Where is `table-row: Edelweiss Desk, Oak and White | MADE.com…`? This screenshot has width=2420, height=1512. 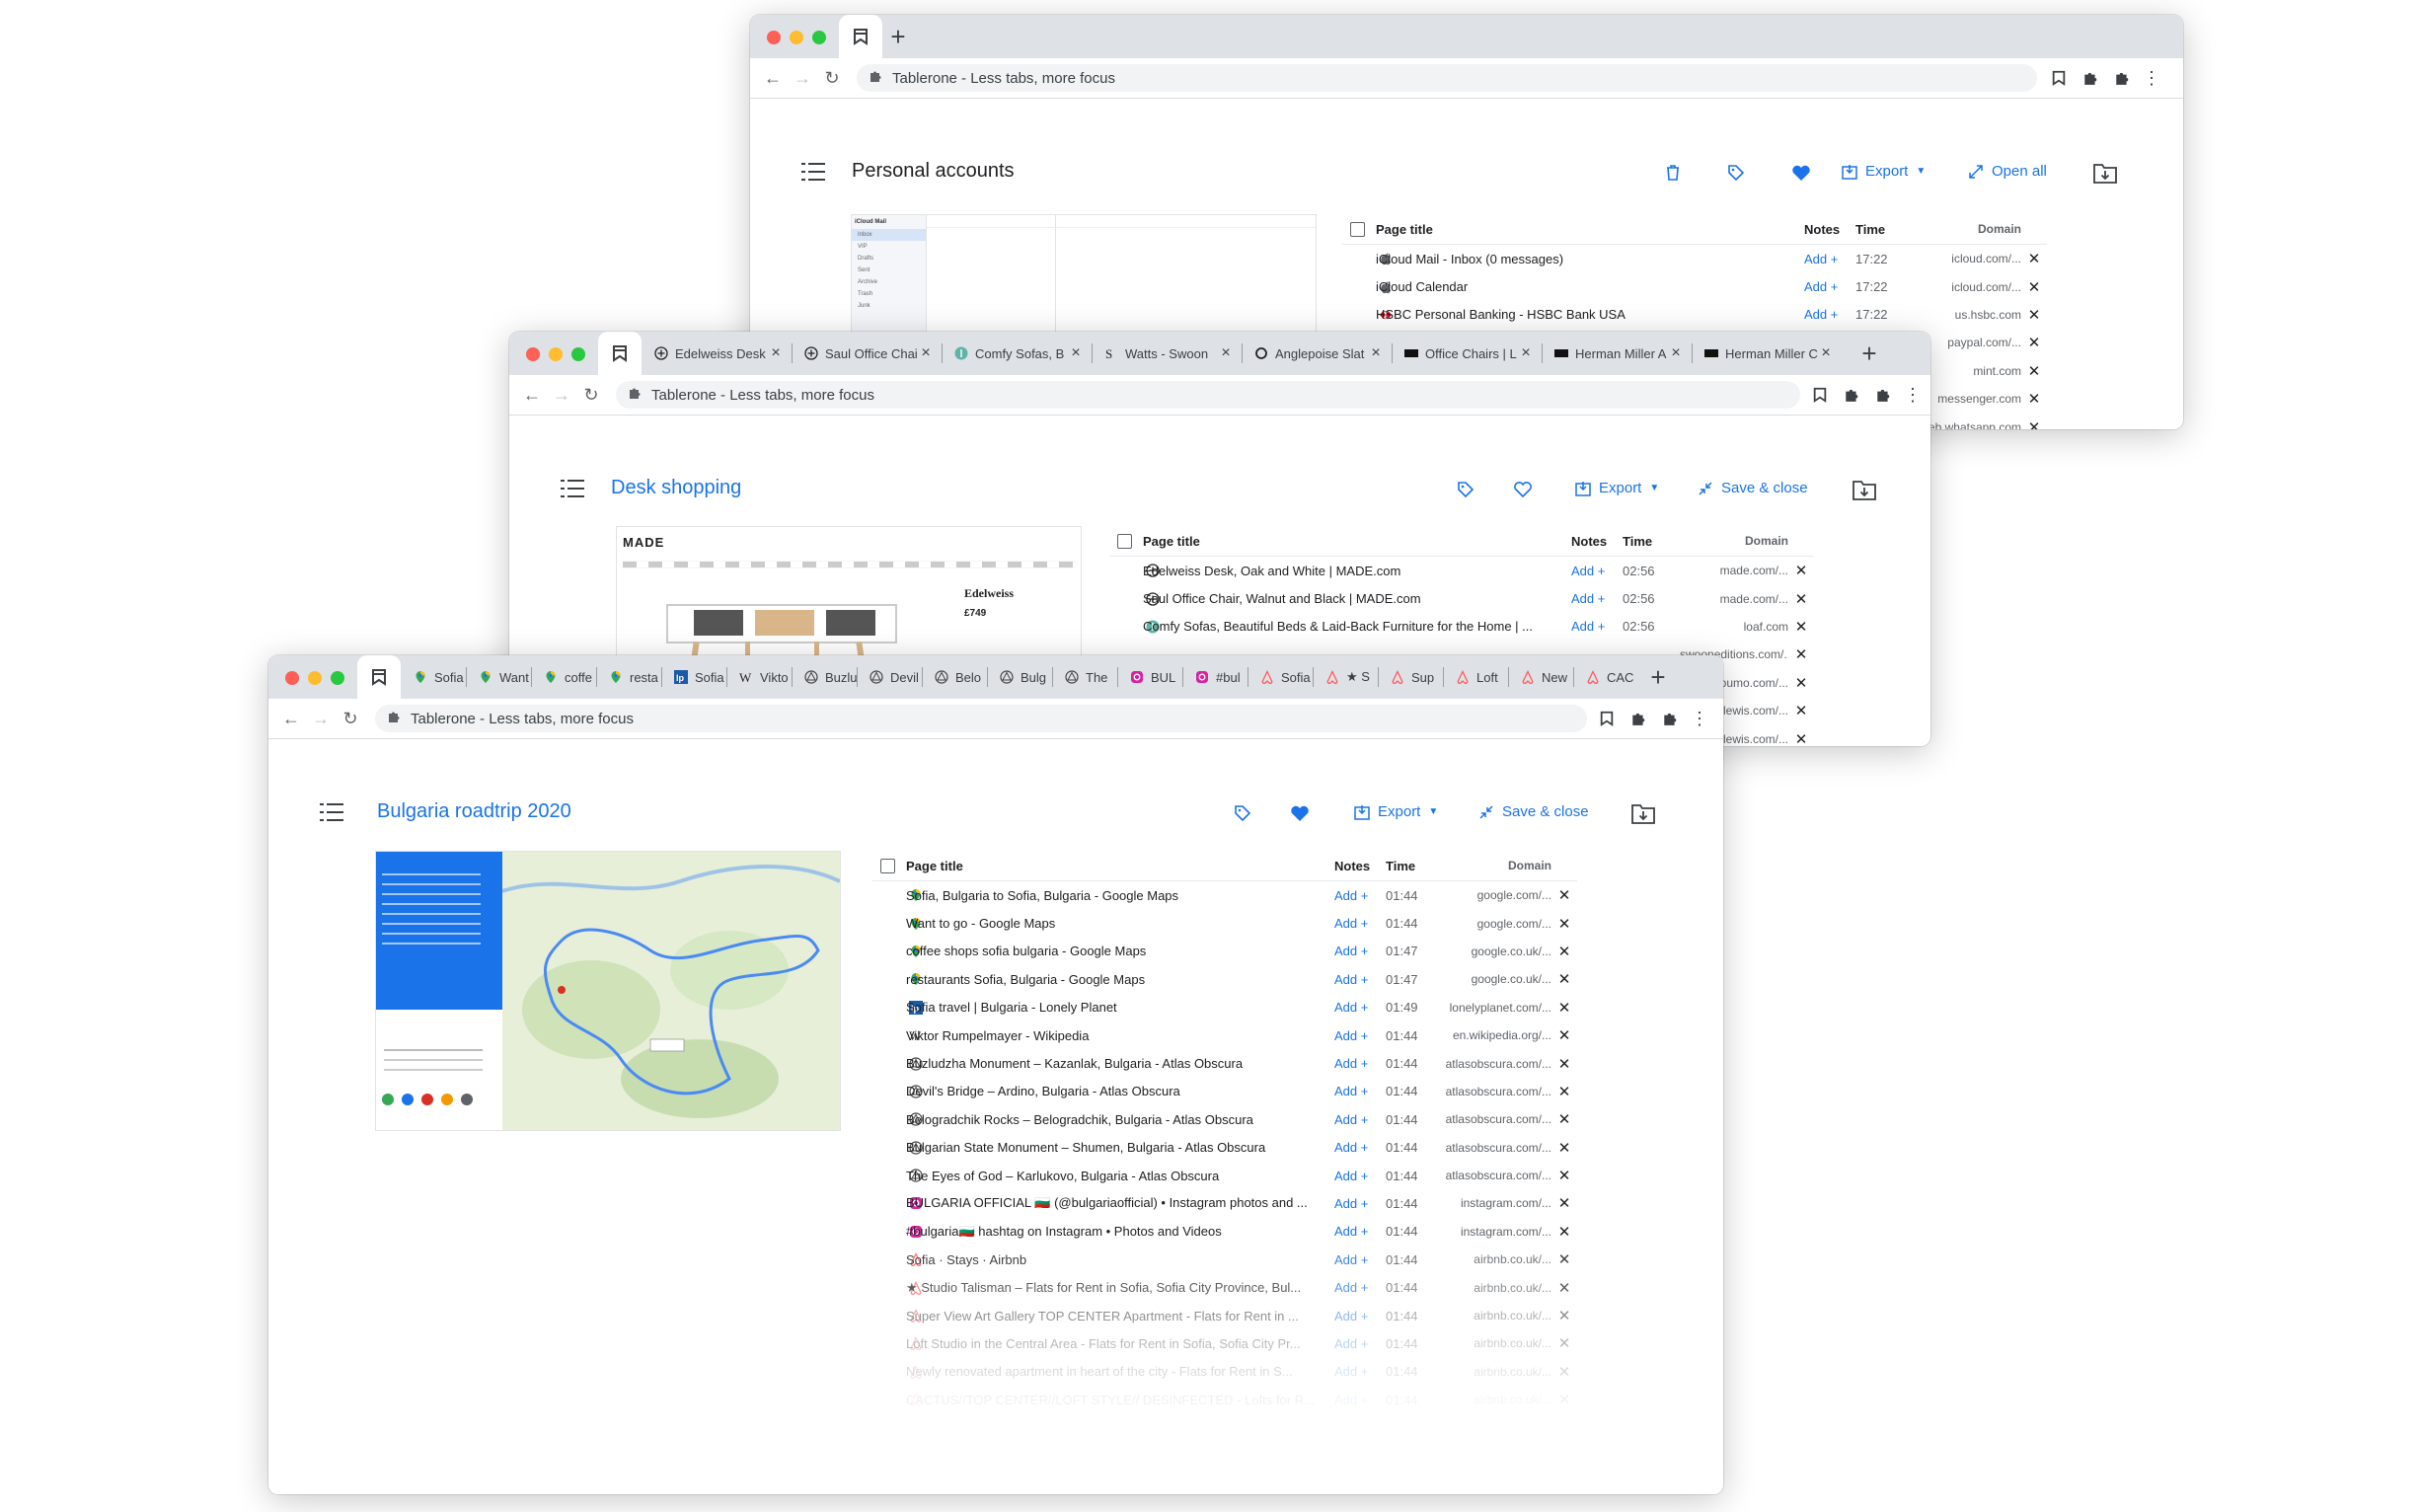 table-row: Edelweiss Desk, Oak and White | MADE.com… is located at coordinates (1461, 570).